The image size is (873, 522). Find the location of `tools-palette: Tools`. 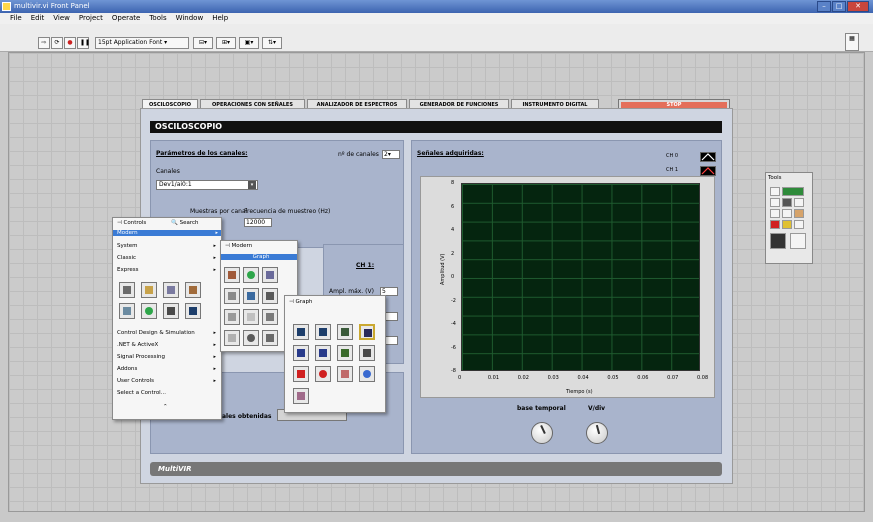

tools-palette: Tools is located at coordinates (789, 218).